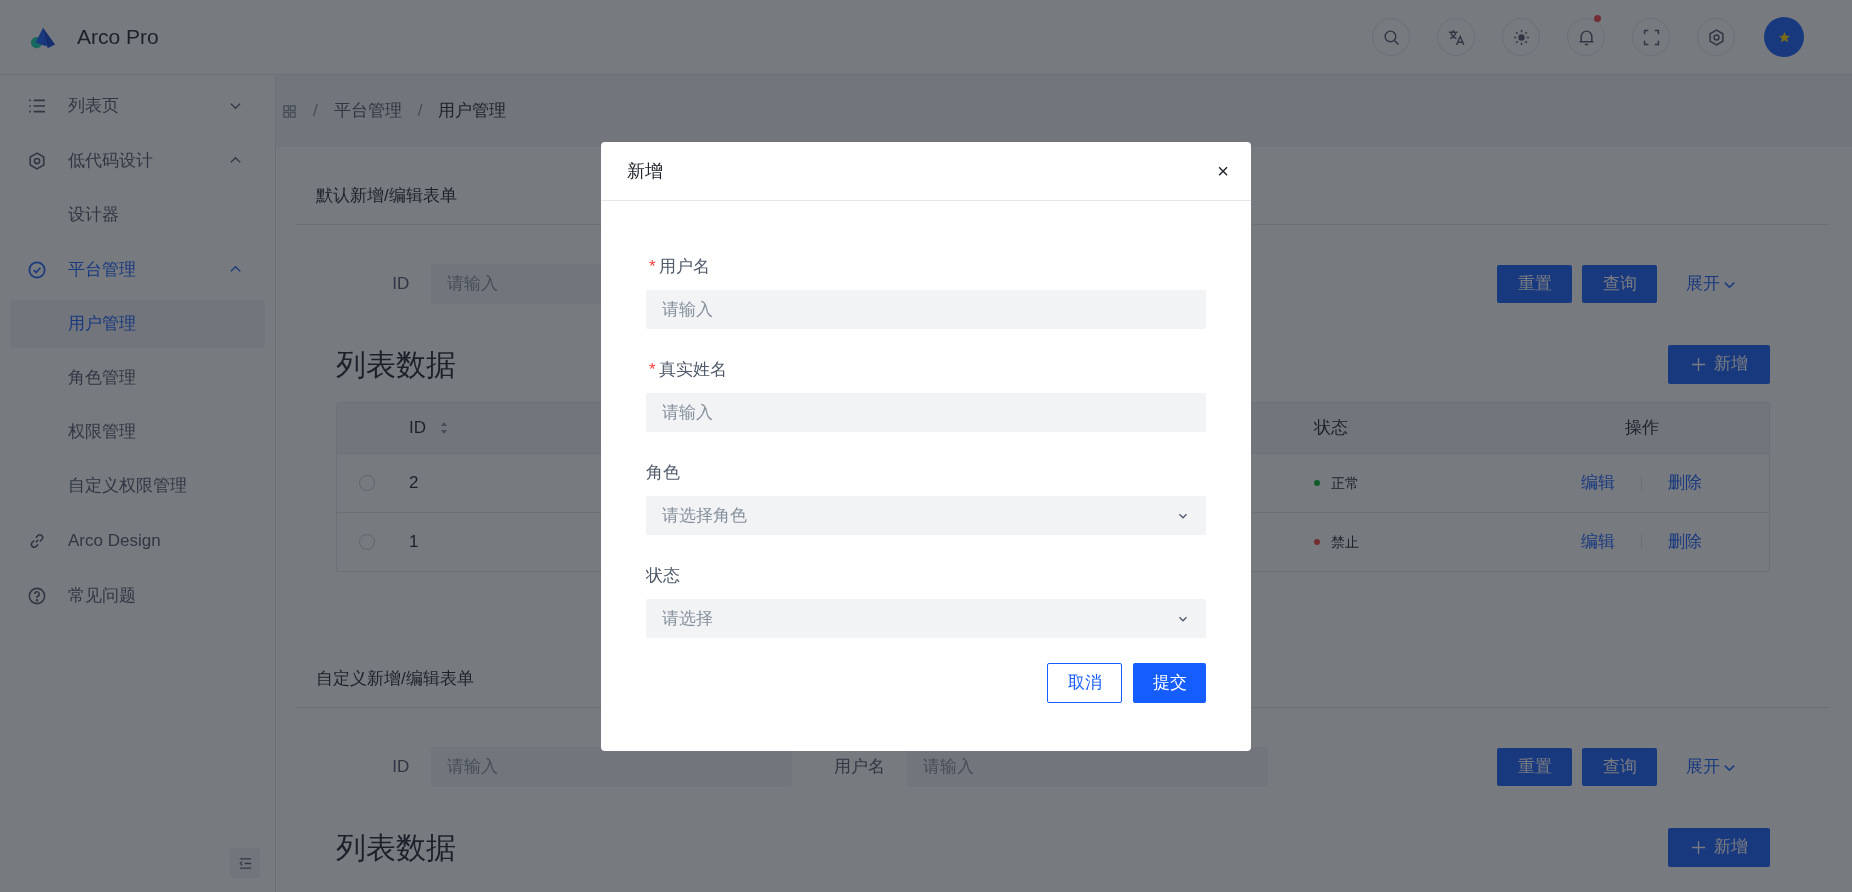  Describe the element at coordinates (414, 483) in the screenshot. I see `table-cell: 2` at that location.